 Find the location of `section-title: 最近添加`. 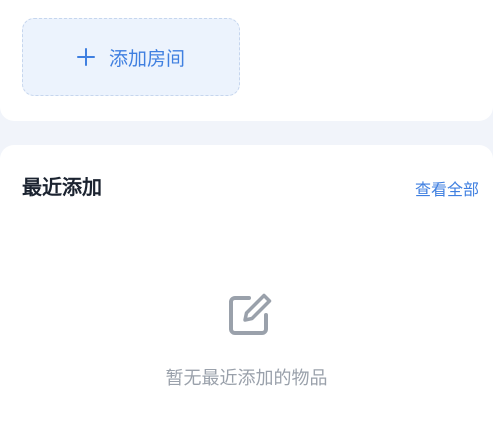

section-title: 最近添加 is located at coordinates (62, 187).